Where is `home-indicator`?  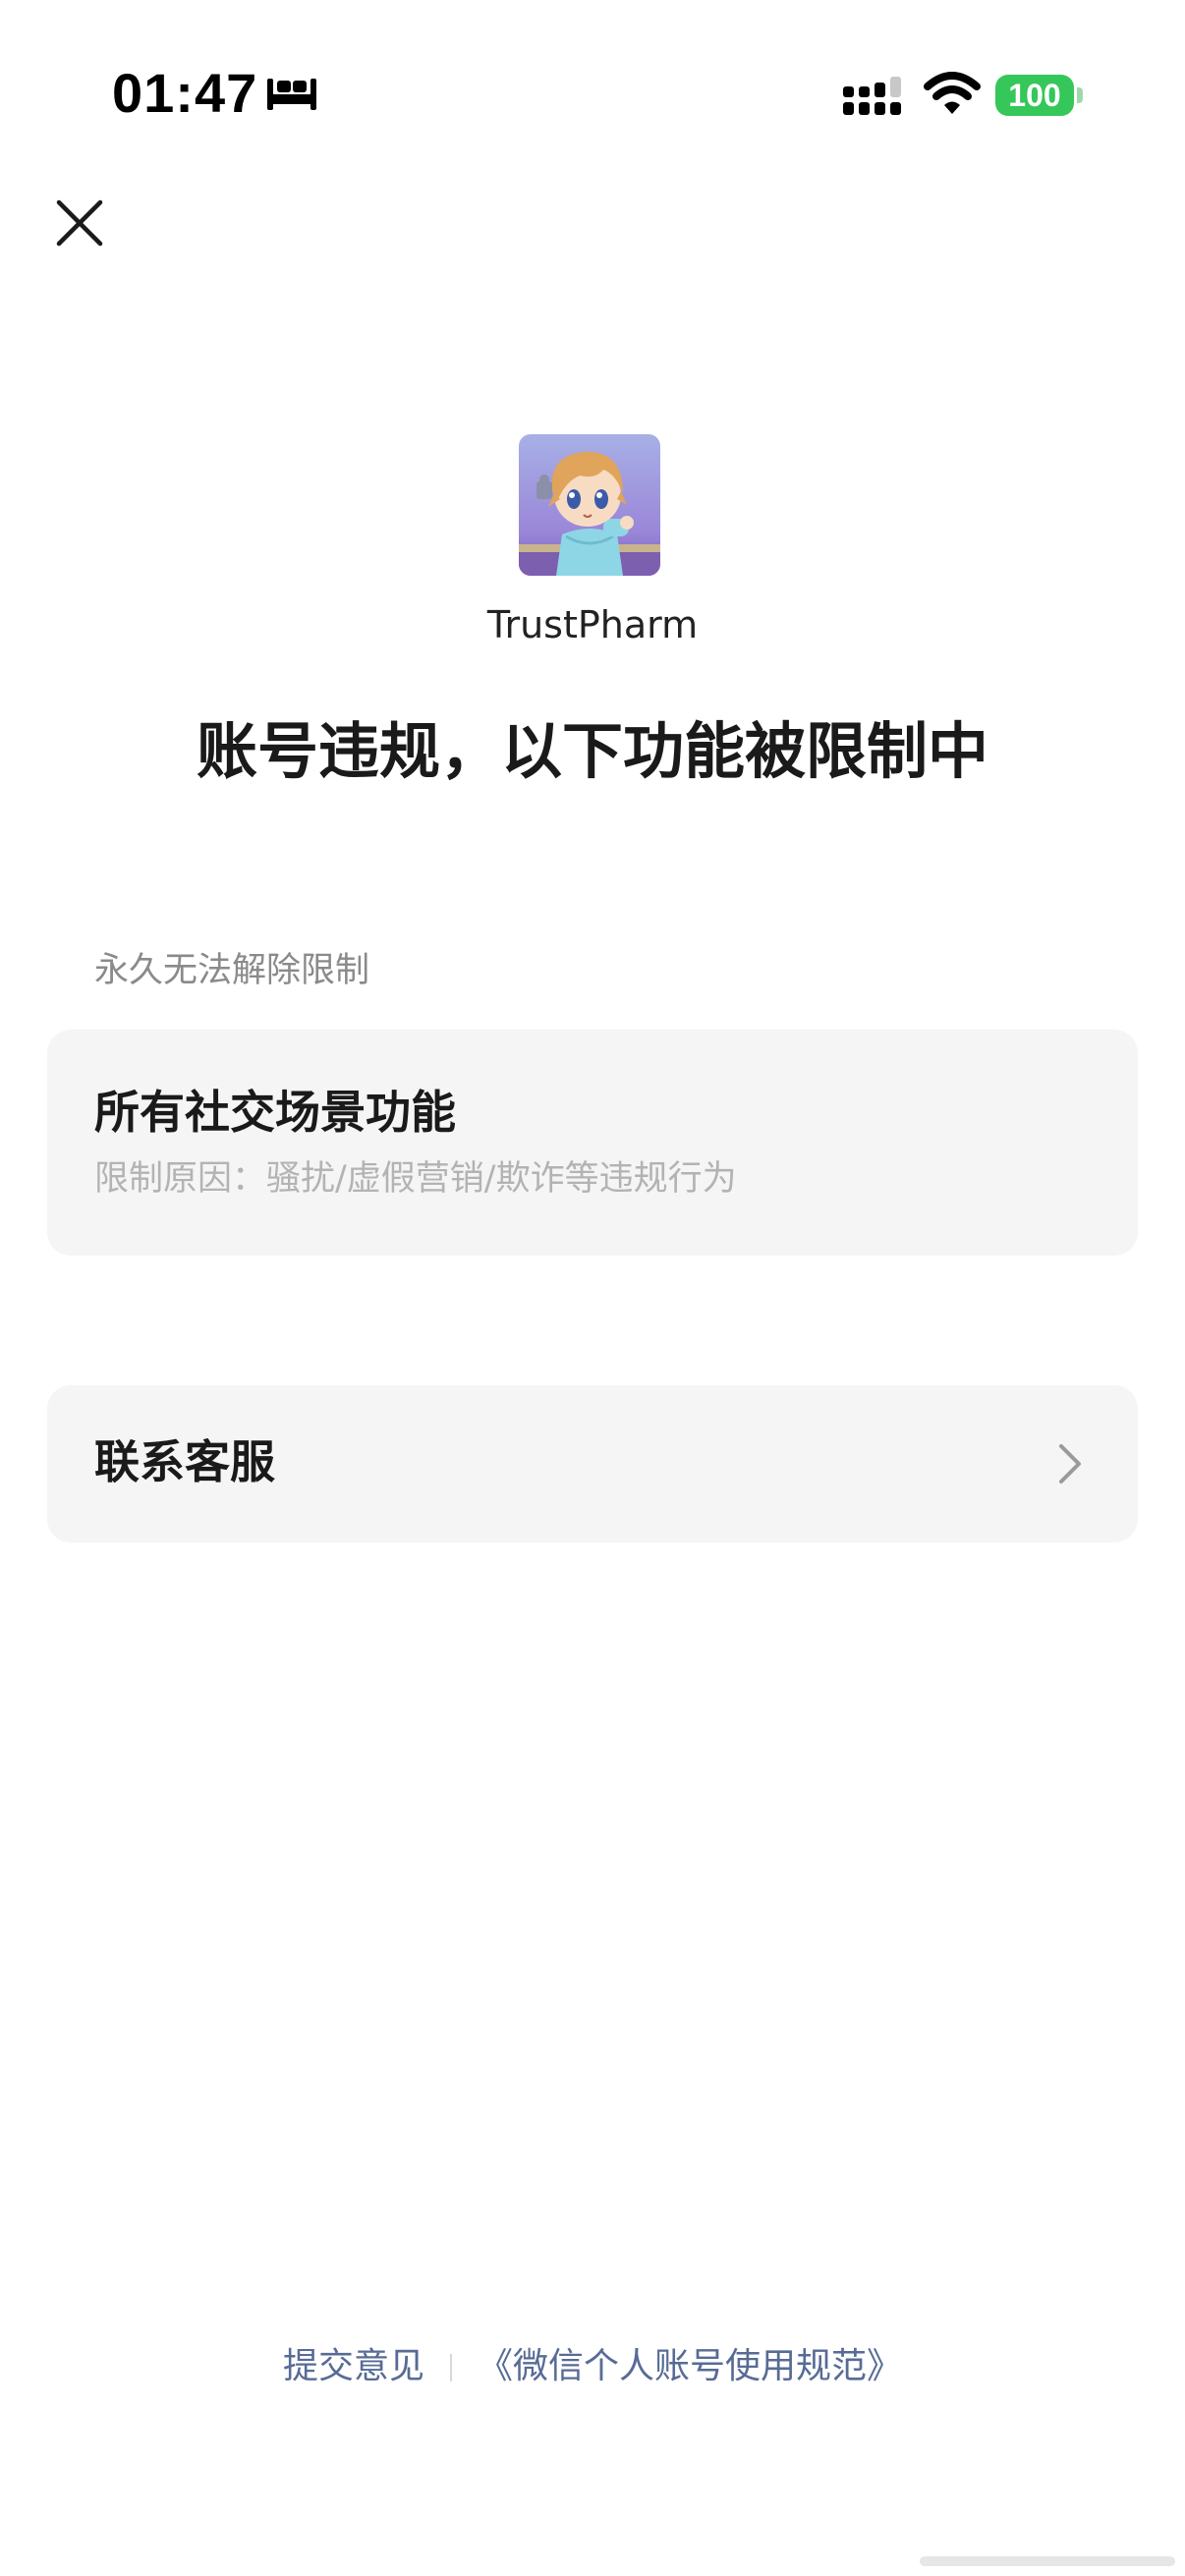
home-indicator is located at coordinates (1048, 2561).